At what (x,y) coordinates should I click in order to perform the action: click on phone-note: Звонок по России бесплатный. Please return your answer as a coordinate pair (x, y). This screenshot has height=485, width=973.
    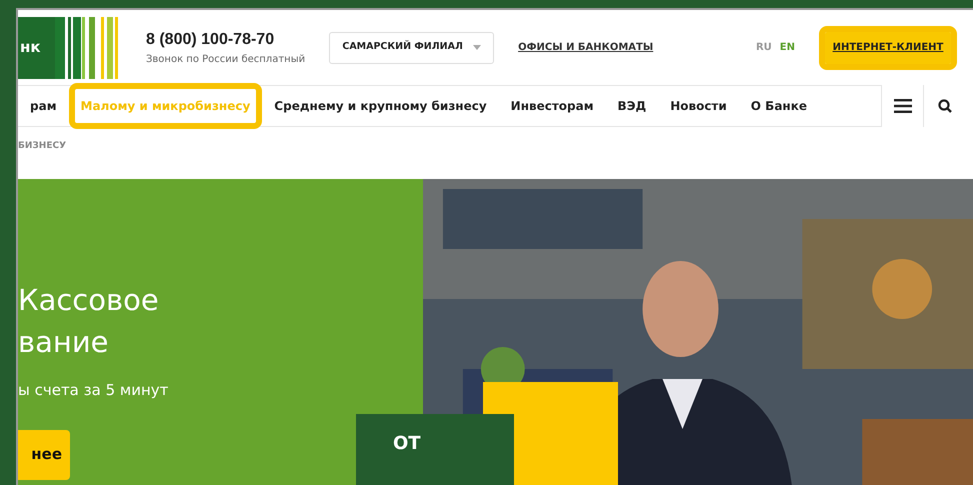
    Looking at the image, I should click on (226, 60).